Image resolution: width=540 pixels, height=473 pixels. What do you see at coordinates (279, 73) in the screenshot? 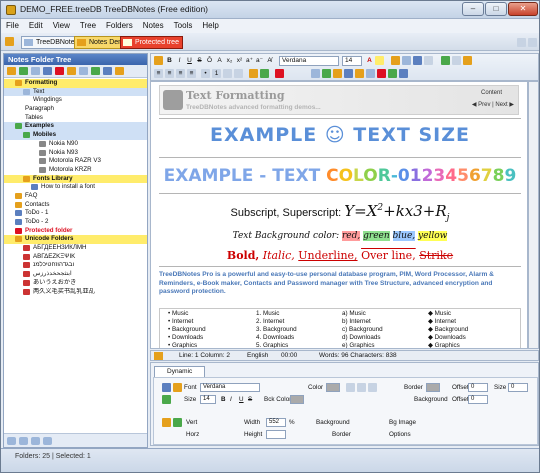
I see `bg-color-icon` at bounding box center [279, 73].